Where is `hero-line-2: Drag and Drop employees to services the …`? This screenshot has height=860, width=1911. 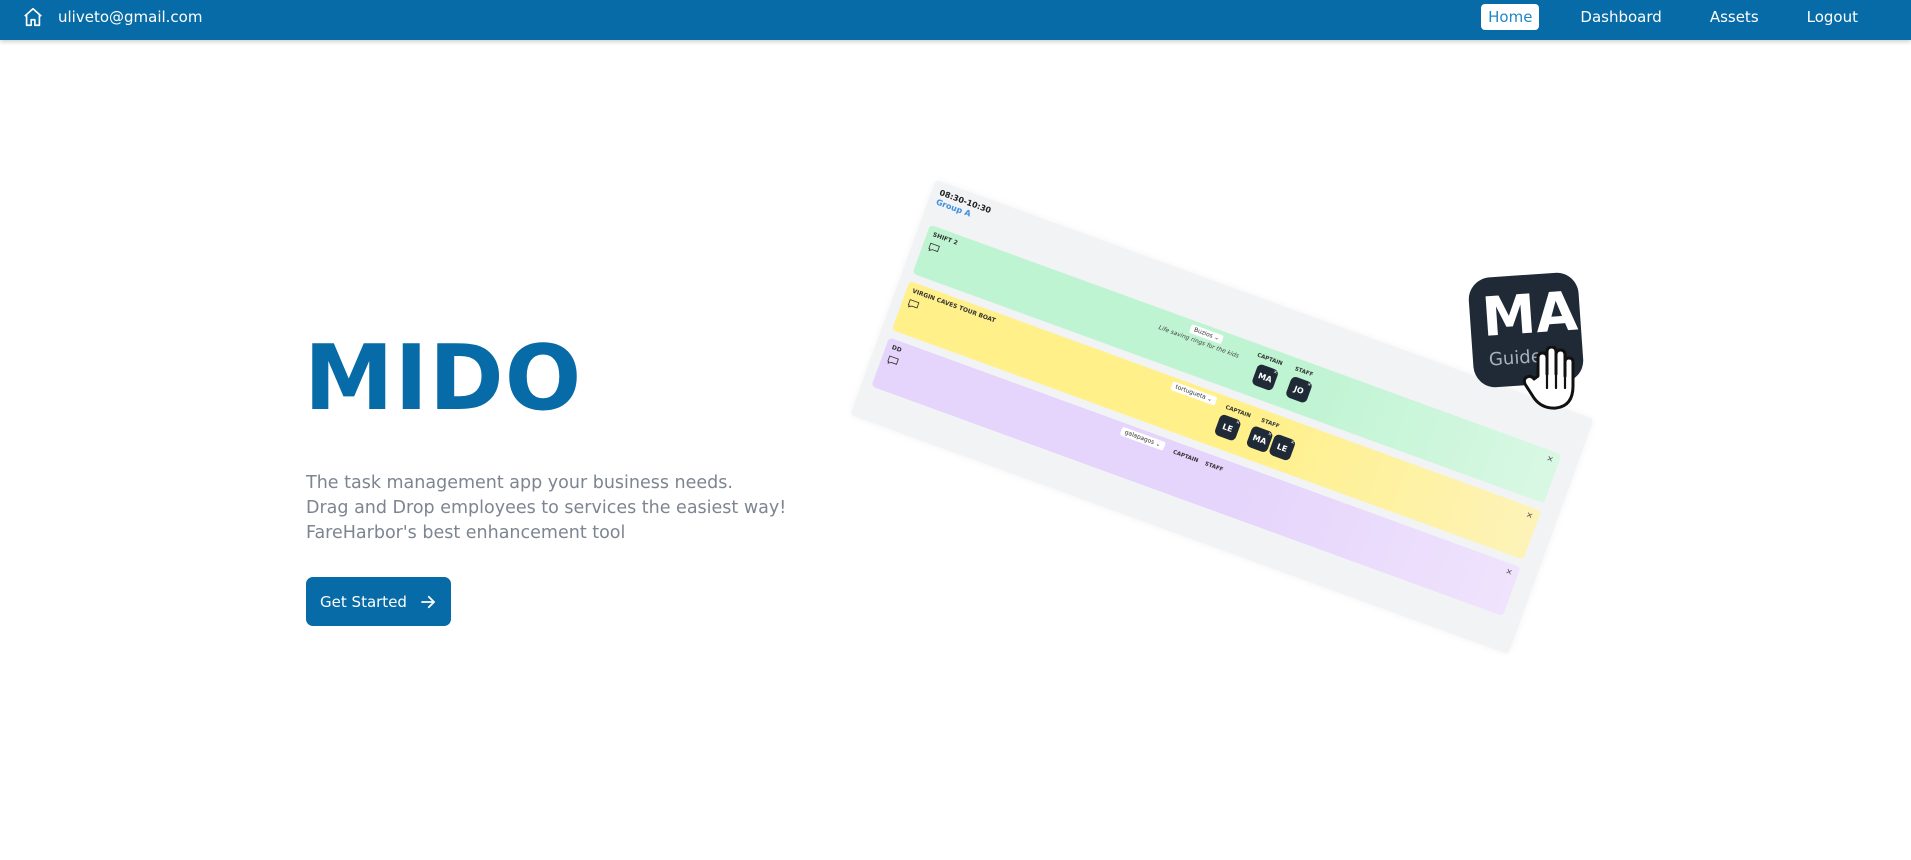 hero-line-2: Drag and Drop employees to services the … is located at coordinates (546, 508).